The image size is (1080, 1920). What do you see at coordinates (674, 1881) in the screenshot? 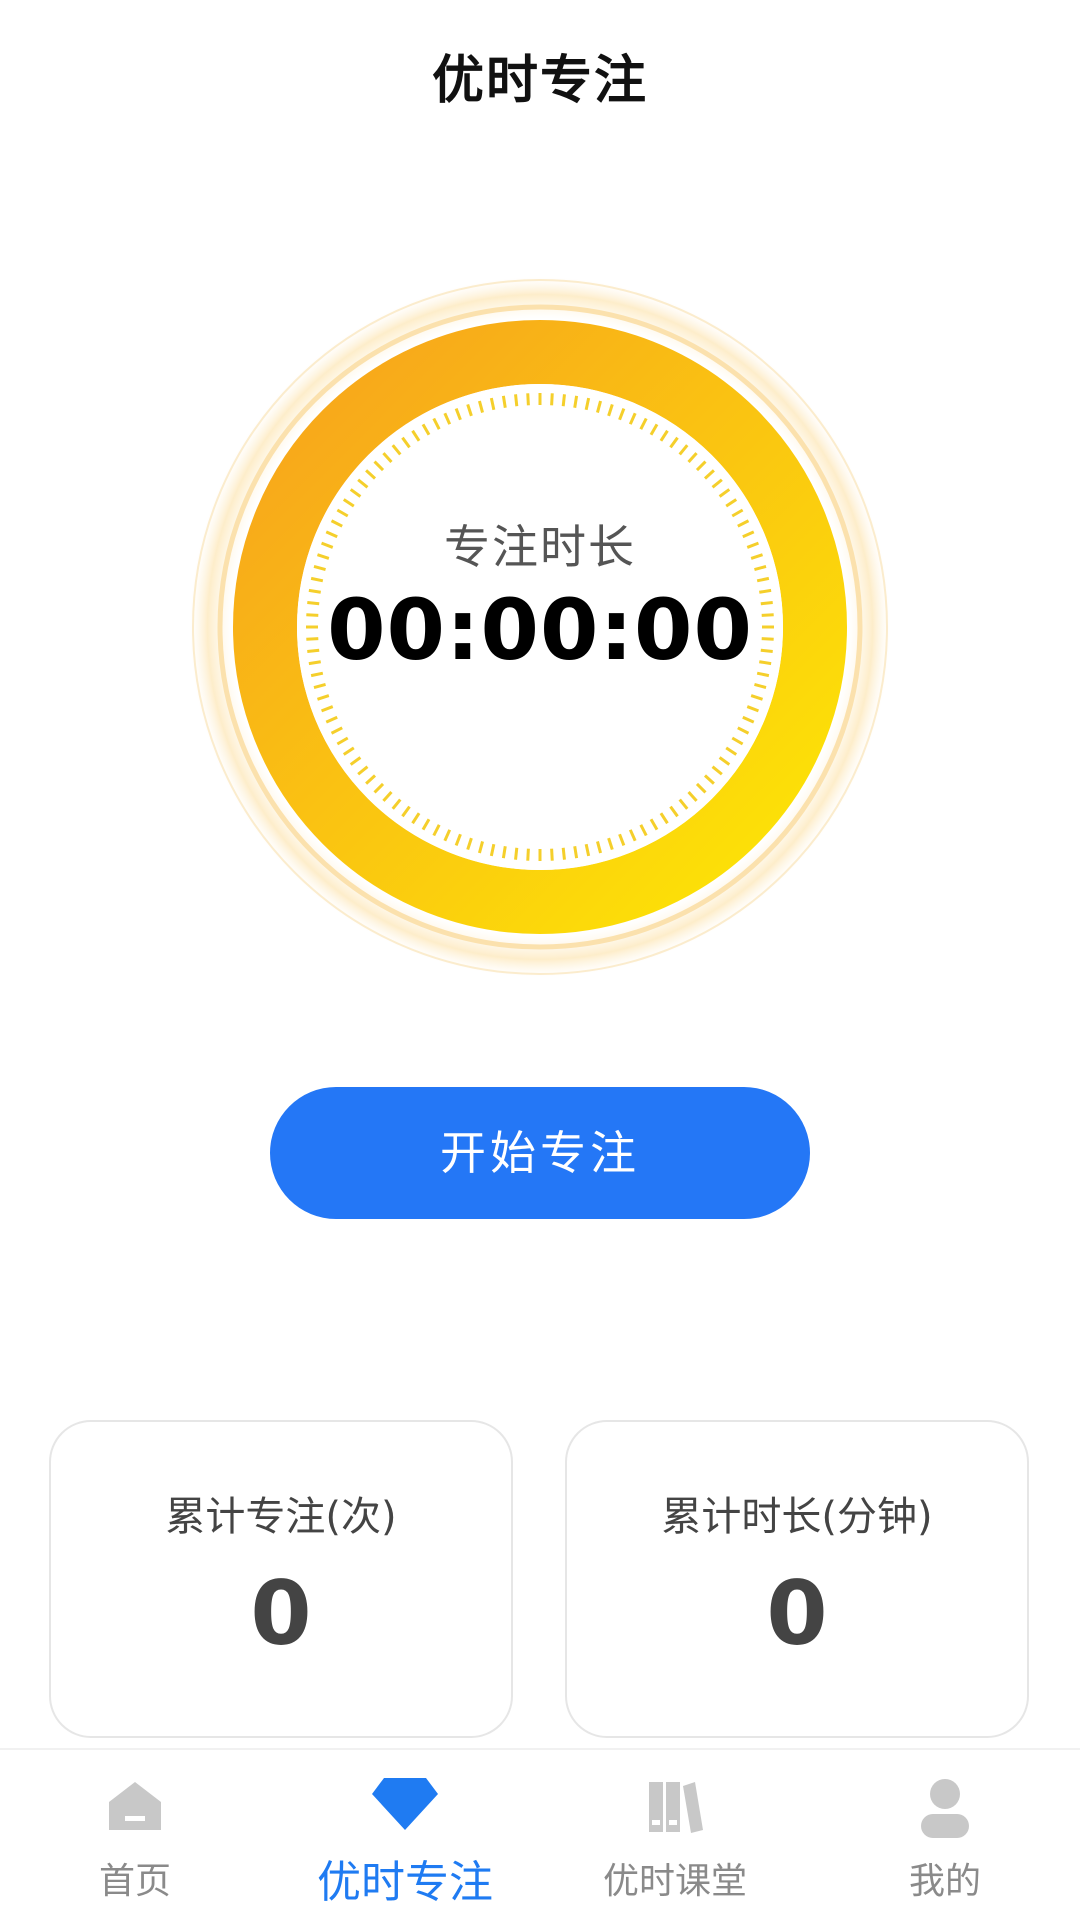
I see `tab-label: 优时课堂` at bounding box center [674, 1881].